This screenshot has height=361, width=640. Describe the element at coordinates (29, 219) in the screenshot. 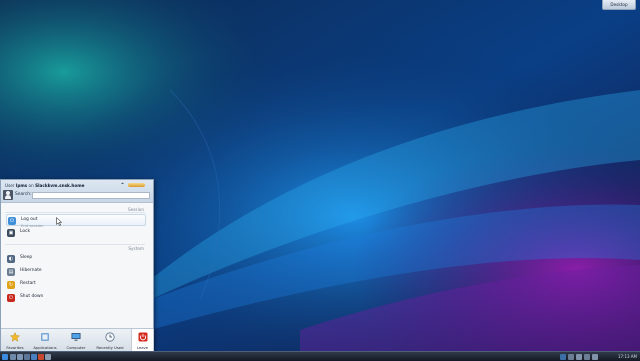

I see `item-label: Log out` at that location.